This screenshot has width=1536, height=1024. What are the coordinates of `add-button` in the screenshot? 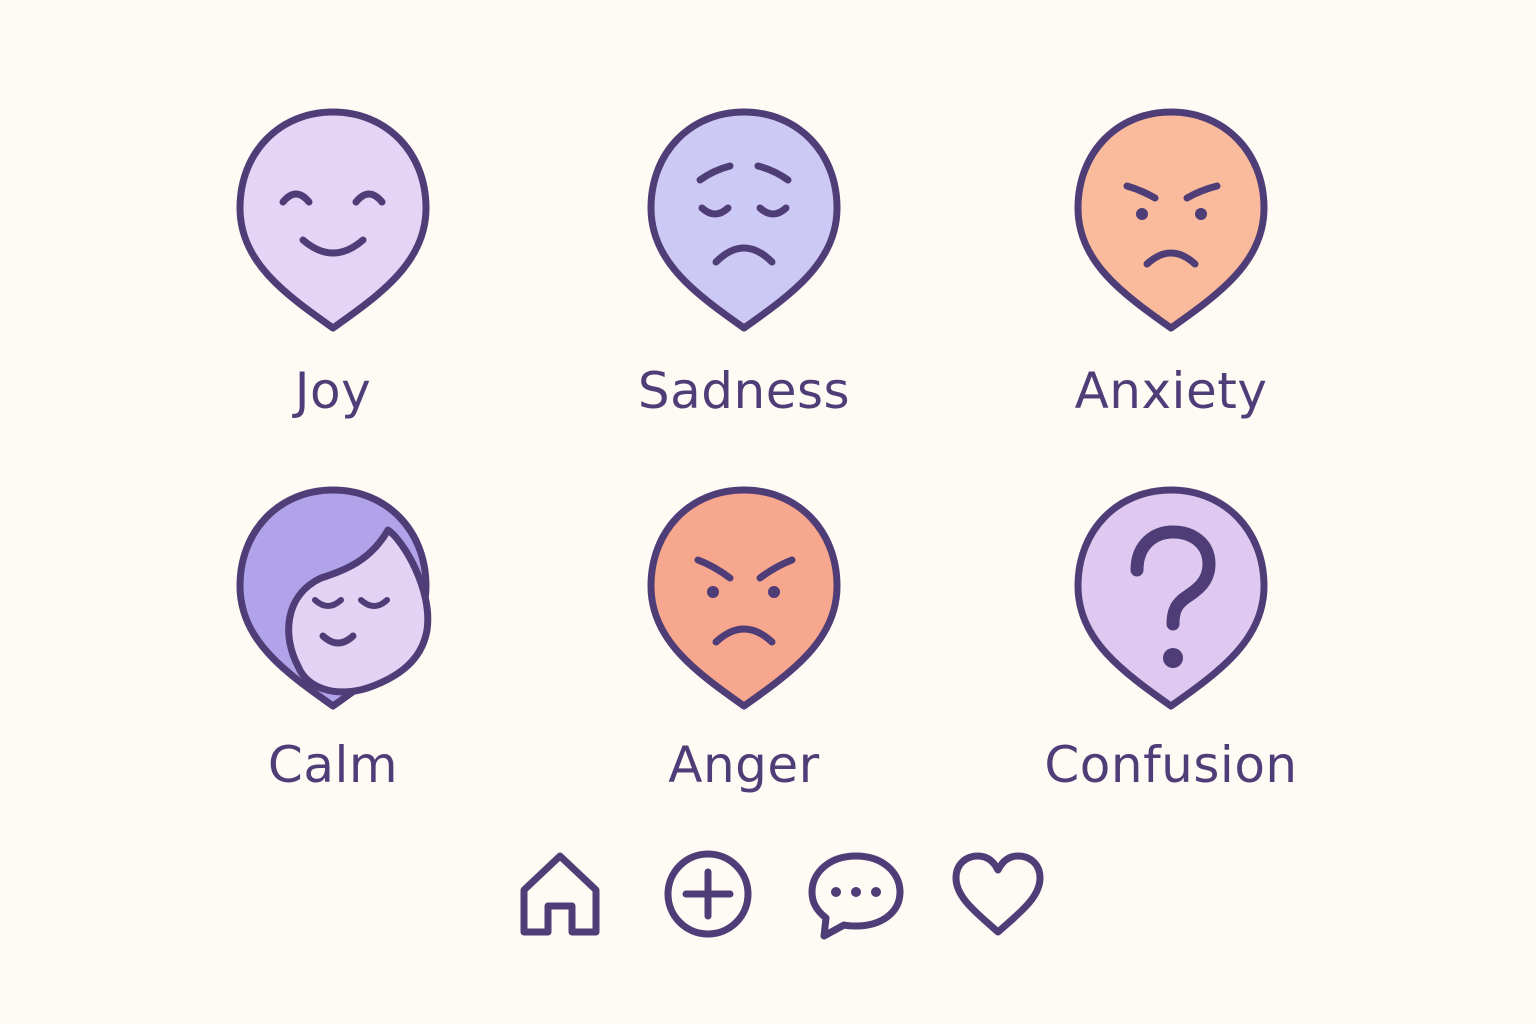 It's located at (708, 894).